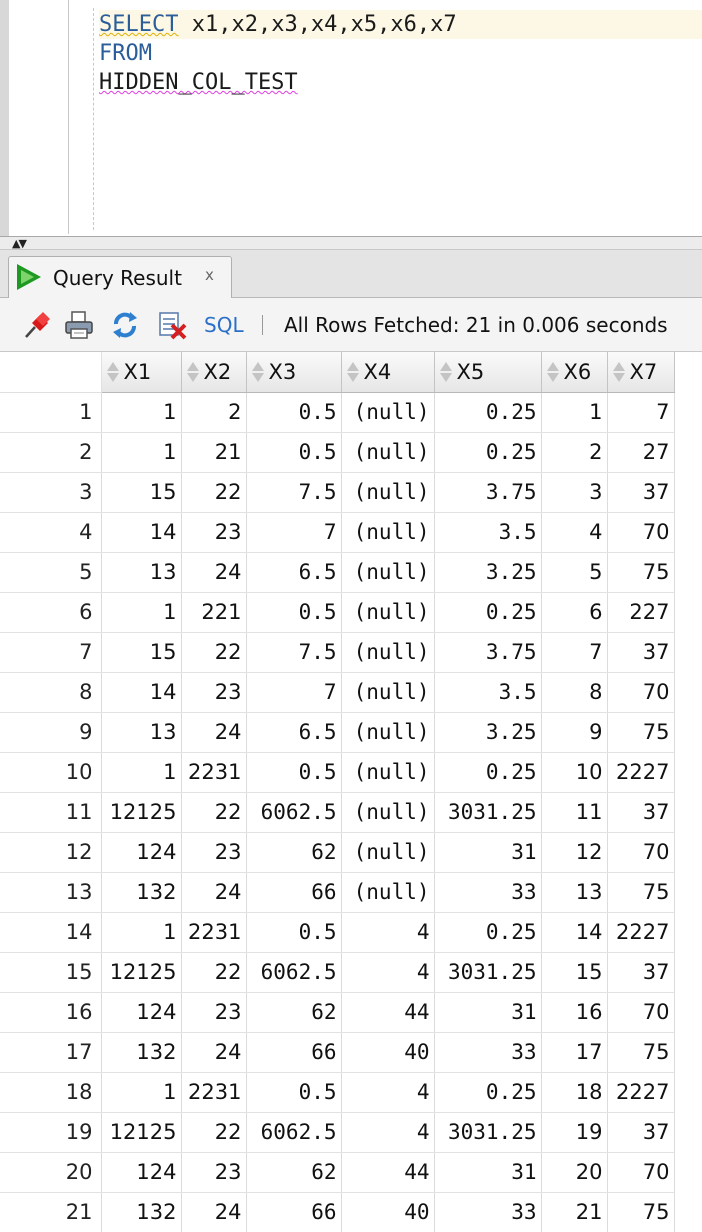  What do you see at coordinates (51, 1052) in the screenshot?
I see `row-number: 17` at bounding box center [51, 1052].